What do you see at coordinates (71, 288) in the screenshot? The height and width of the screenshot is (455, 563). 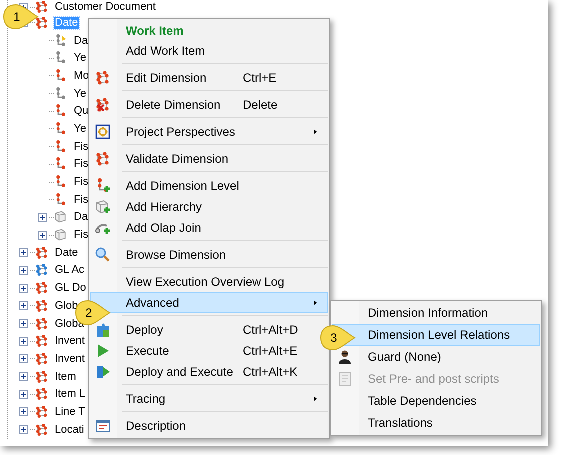 I see `tree-item: GL Do` at bounding box center [71, 288].